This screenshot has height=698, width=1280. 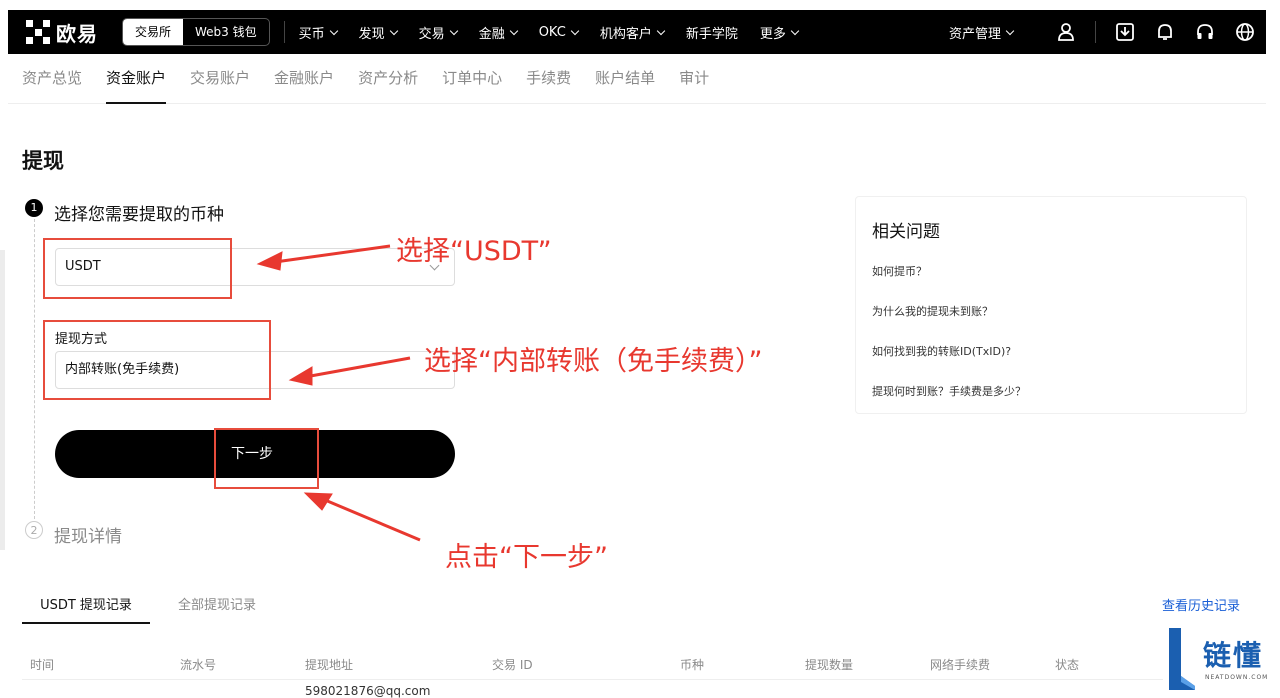 I want to click on watermark-logo-icon, so click(x=1182, y=659).